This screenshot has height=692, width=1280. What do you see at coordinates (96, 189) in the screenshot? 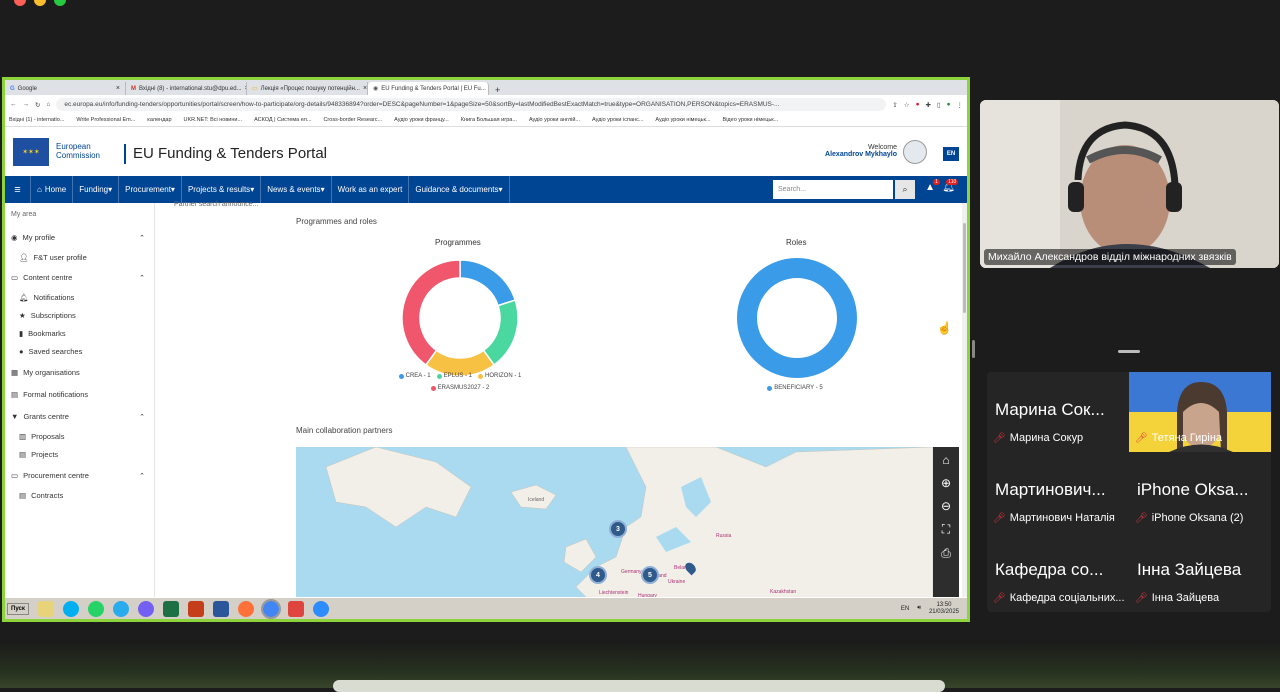
I see `nav-funding: Funding▾` at bounding box center [96, 189].